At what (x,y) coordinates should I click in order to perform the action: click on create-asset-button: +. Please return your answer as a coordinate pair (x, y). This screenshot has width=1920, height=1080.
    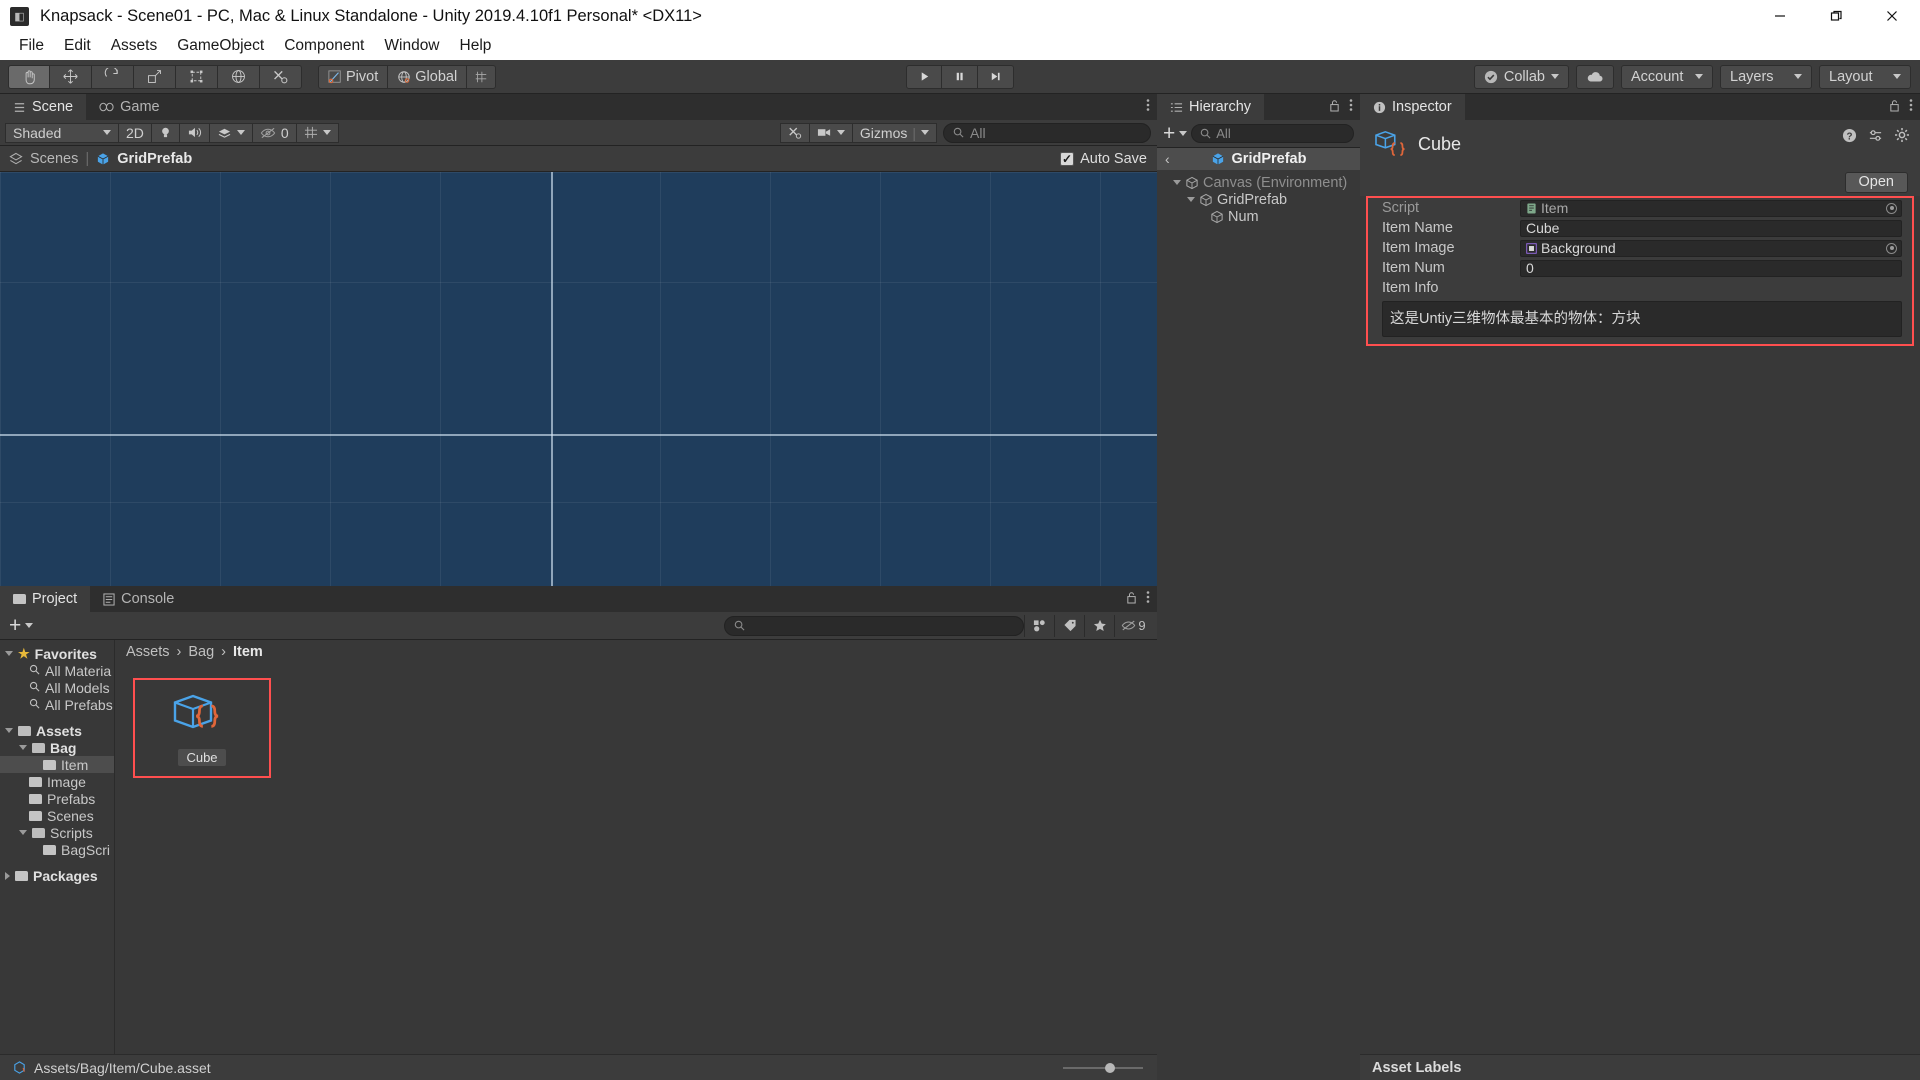
    Looking at the image, I should click on (15, 625).